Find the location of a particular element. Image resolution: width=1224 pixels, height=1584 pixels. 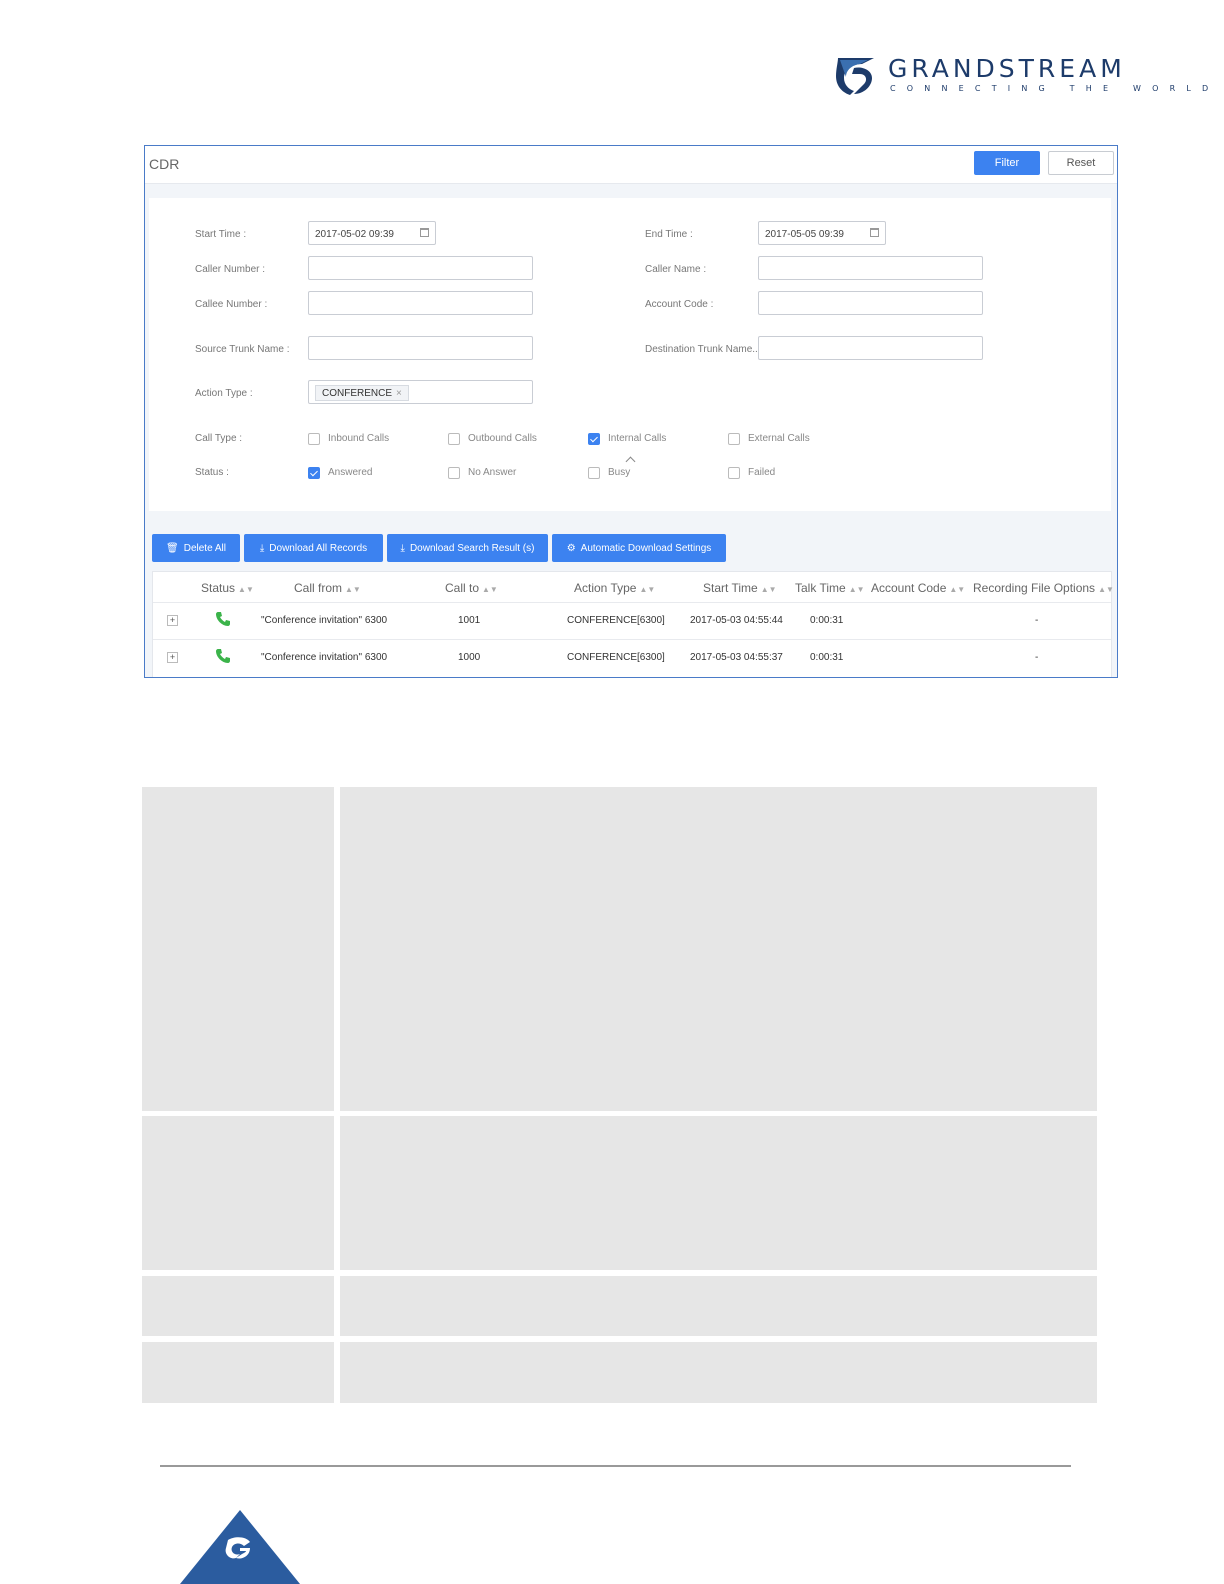

phone-answered-icon is located at coordinates (223, 619).